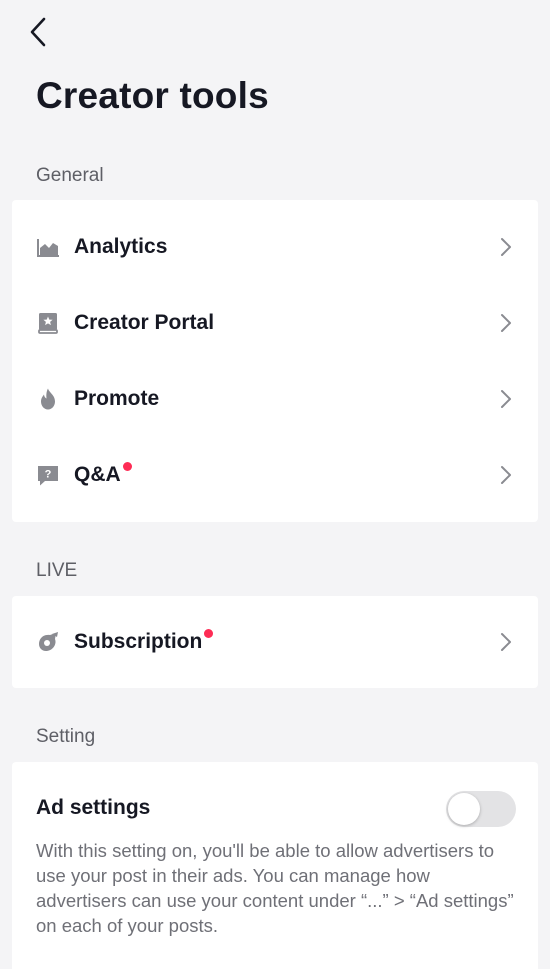  I want to click on ad-settings-title: Ad settings, so click(93, 807).